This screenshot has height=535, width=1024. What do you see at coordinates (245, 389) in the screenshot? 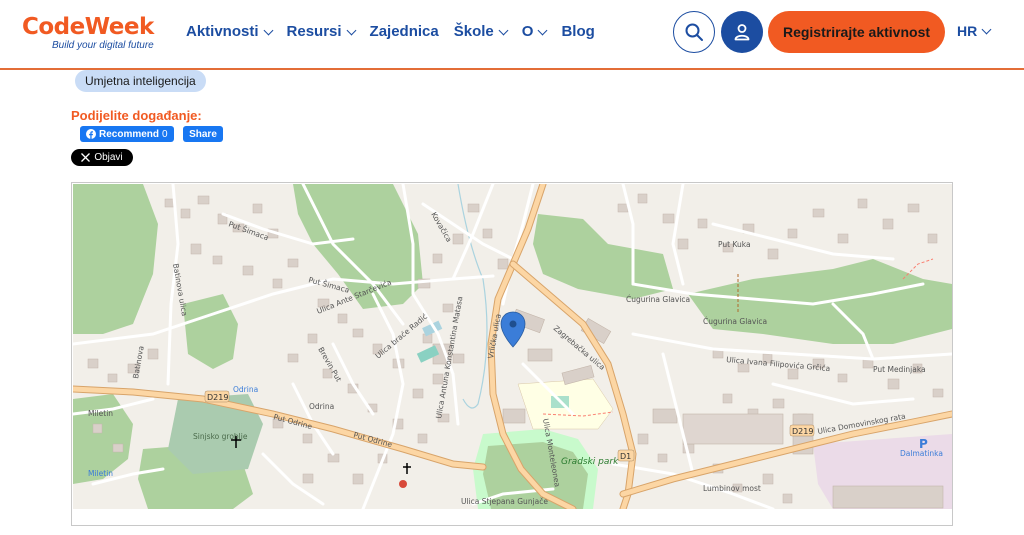
I see `map-label-odrina-2: Odrina` at bounding box center [245, 389].